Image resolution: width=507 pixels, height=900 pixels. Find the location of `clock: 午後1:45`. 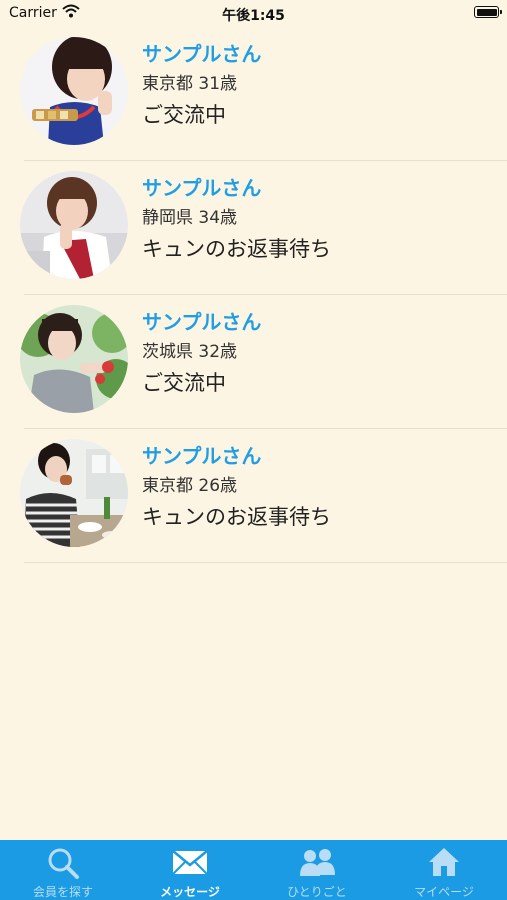

clock: 午後1:45 is located at coordinates (253, 16).